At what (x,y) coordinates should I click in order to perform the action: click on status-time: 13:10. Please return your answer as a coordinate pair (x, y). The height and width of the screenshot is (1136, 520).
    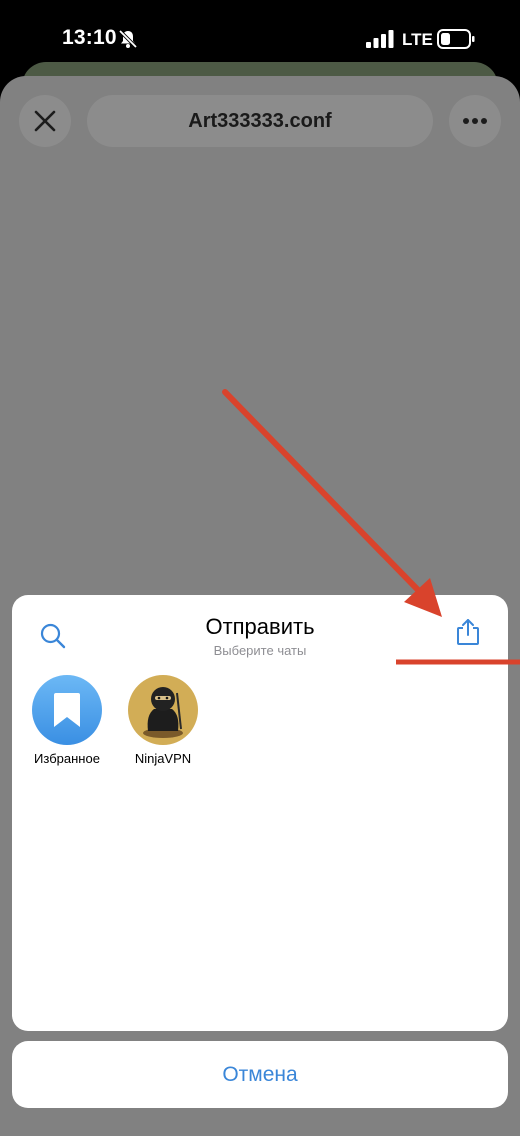
    Looking at the image, I should click on (89, 37).